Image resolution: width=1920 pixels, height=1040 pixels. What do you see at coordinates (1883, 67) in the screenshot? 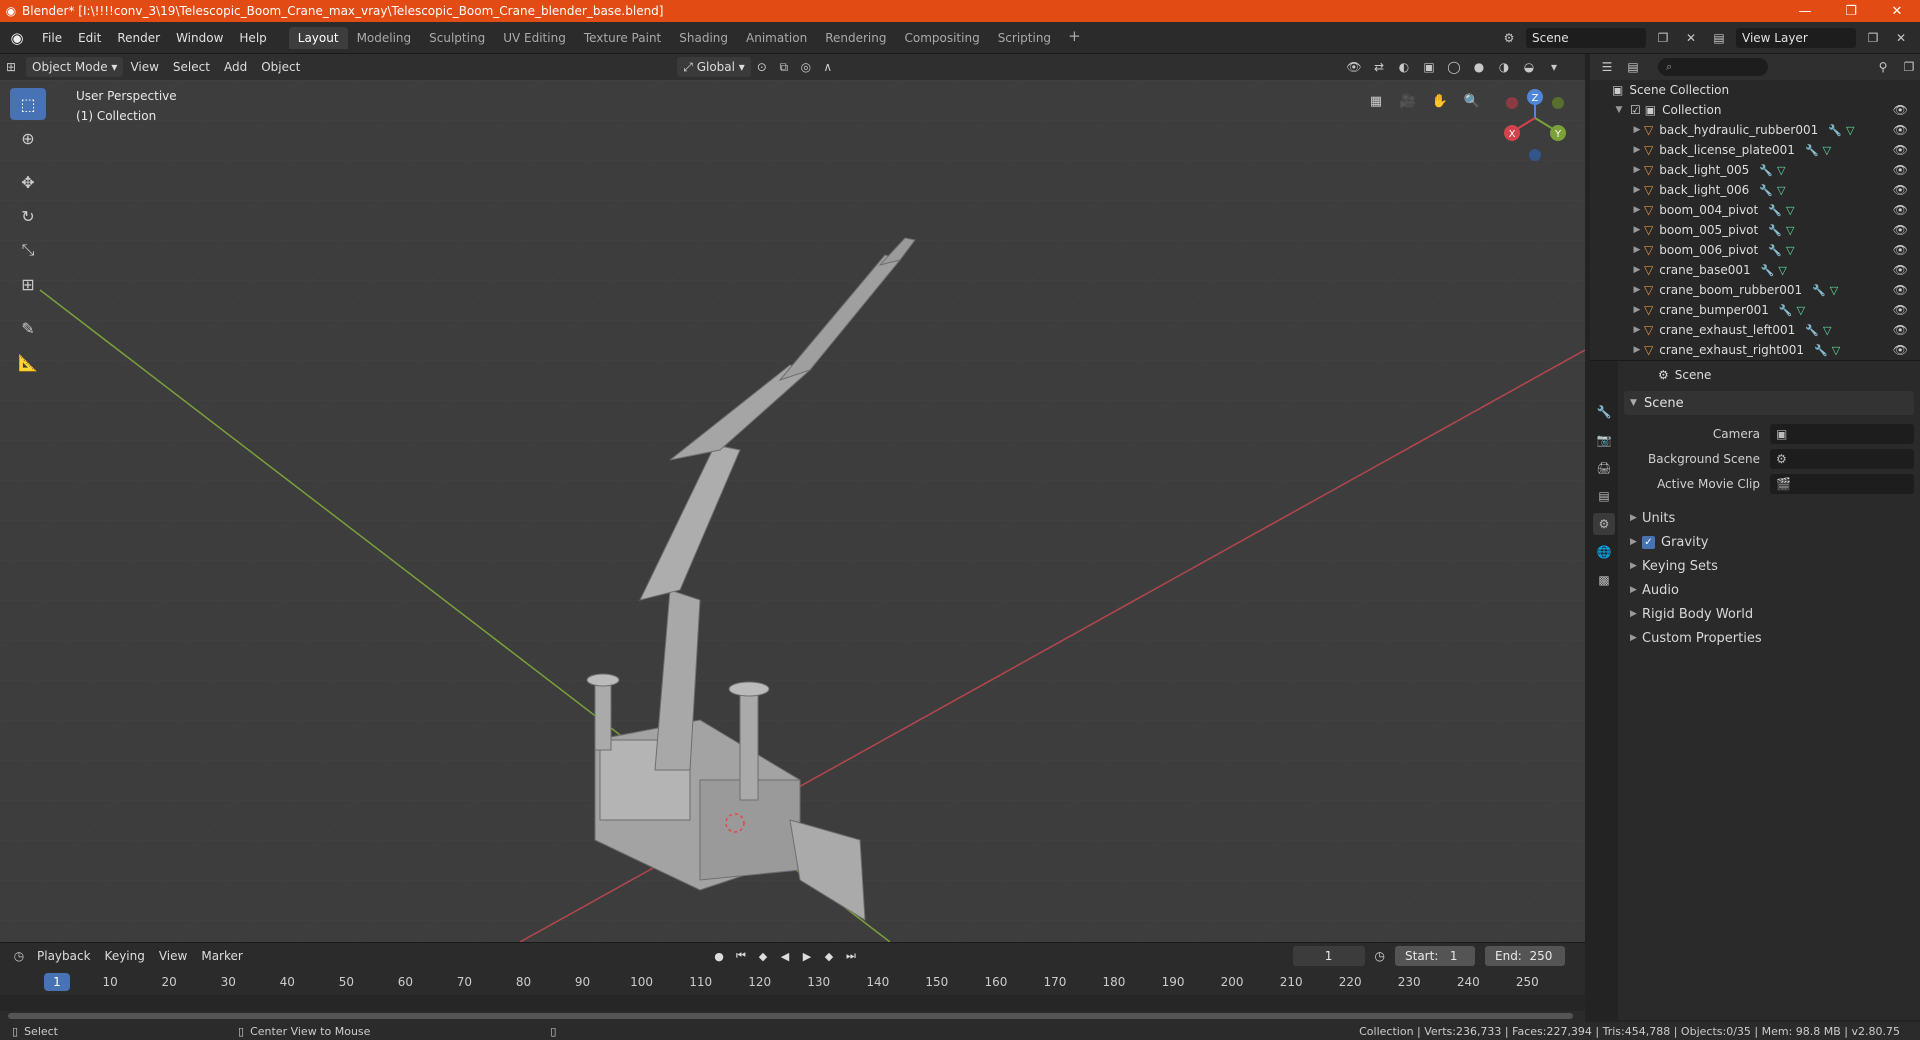
I see `filter-icon: ⚲` at bounding box center [1883, 67].